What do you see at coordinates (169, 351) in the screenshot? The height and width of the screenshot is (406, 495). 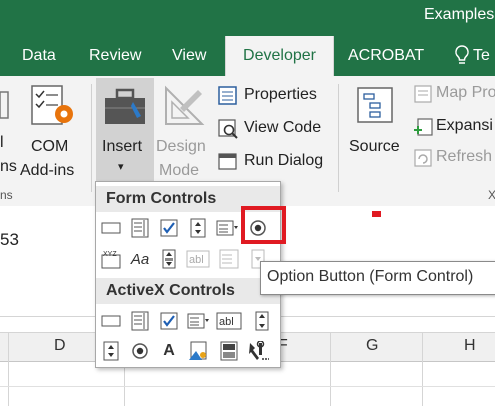 I see `activex-label-control: A` at bounding box center [169, 351].